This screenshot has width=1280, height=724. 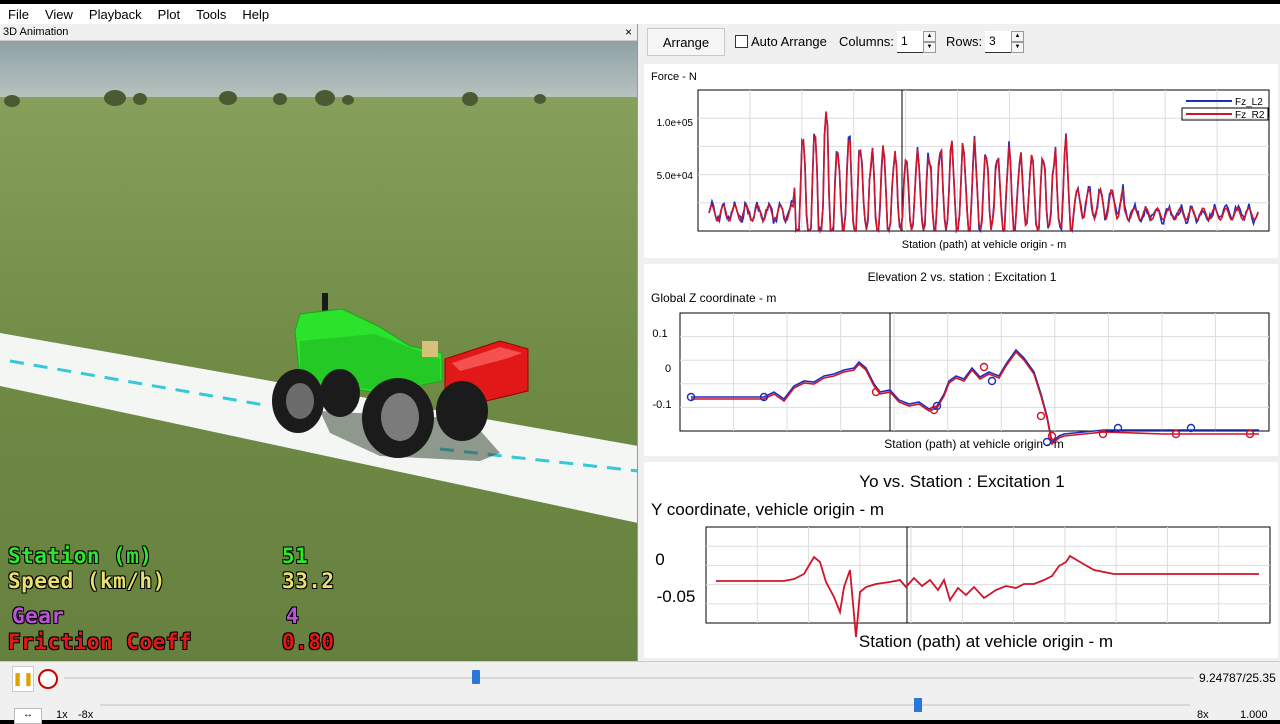 What do you see at coordinates (169, 14) in the screenshot?
I see `menu-plot: Plot` at bounding box center [169, 14].